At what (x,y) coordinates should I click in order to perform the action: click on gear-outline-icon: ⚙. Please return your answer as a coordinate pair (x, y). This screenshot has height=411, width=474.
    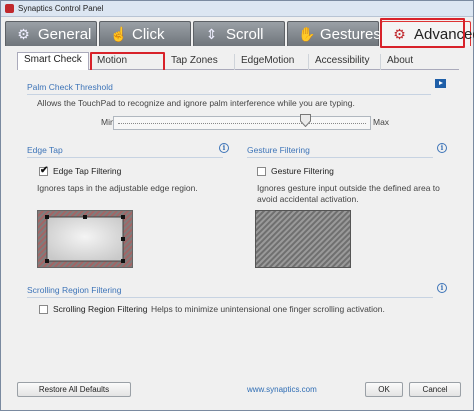
    Looking at the image, I should click on (23, 34).